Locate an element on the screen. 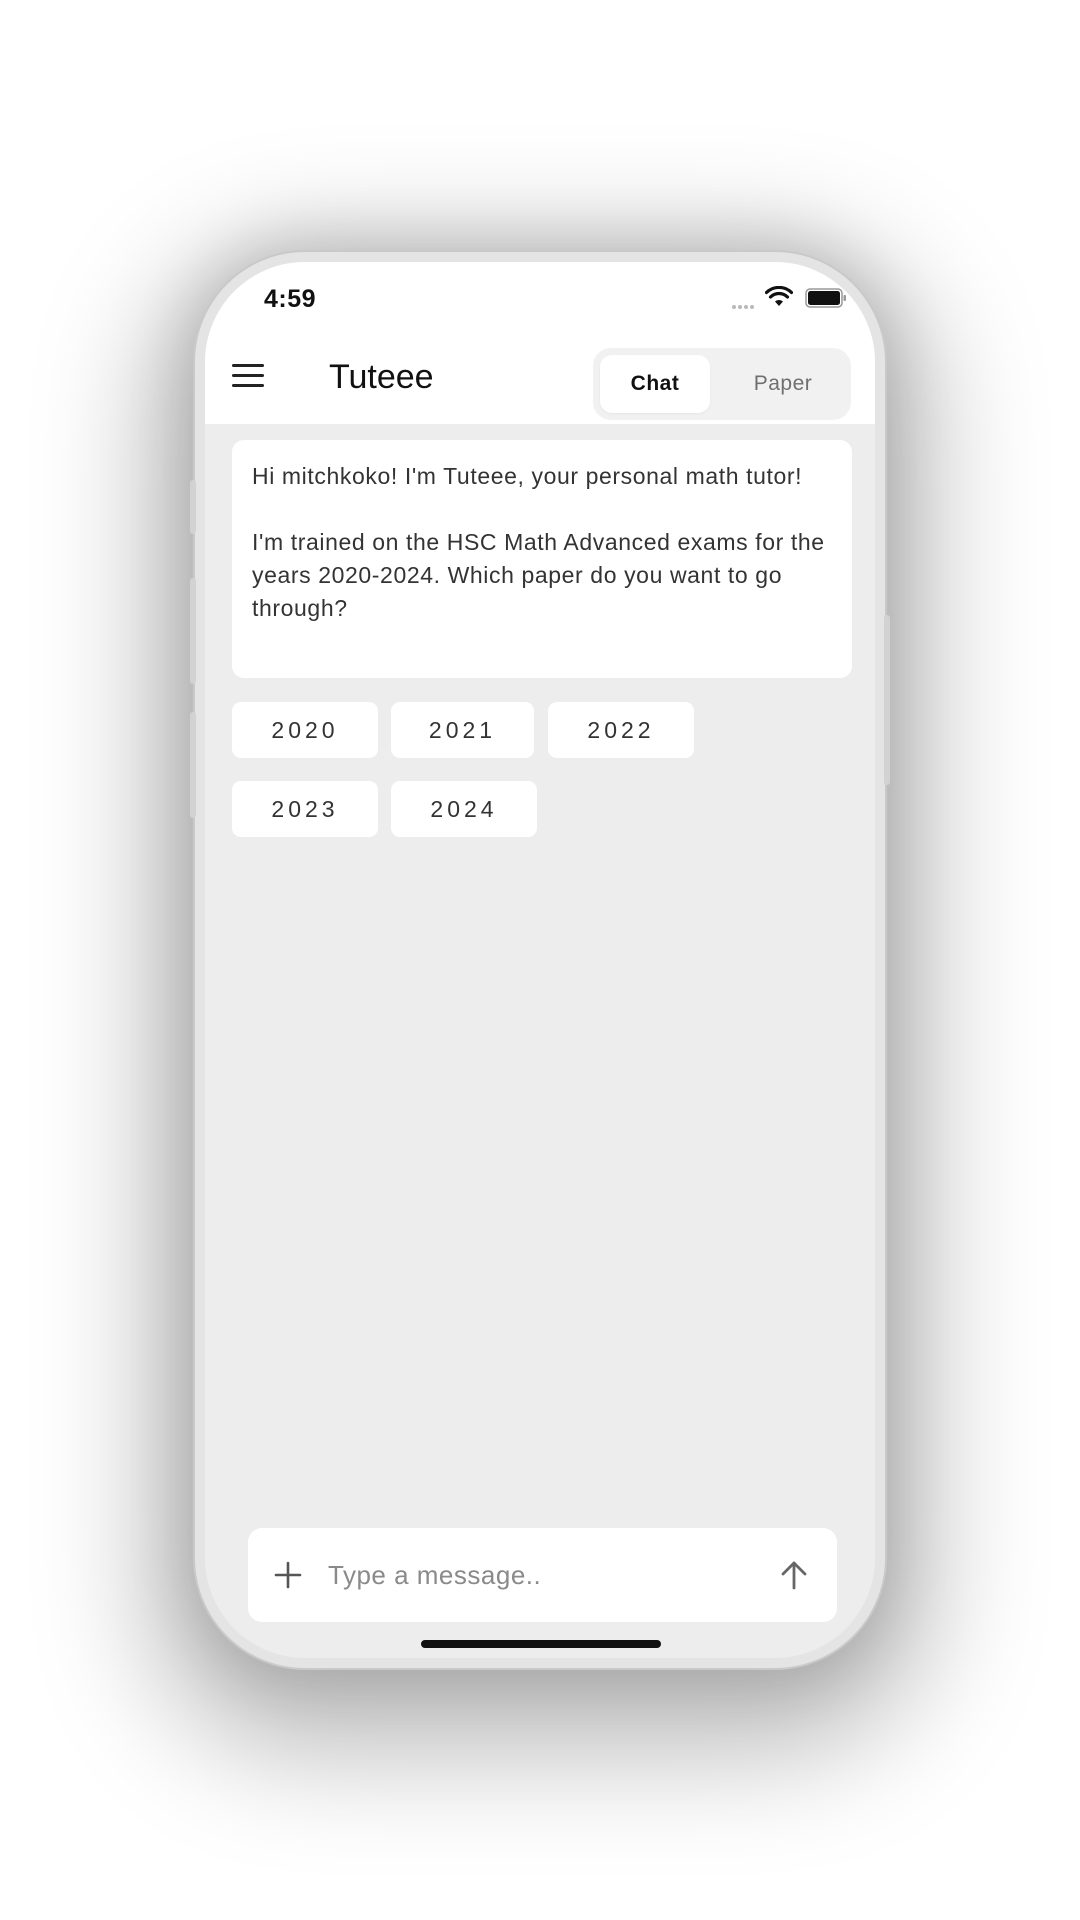 Image resolution: width=1080 pixels, height=1920 pixels. tab-paper: Paper is located at coordinates (783, 384).